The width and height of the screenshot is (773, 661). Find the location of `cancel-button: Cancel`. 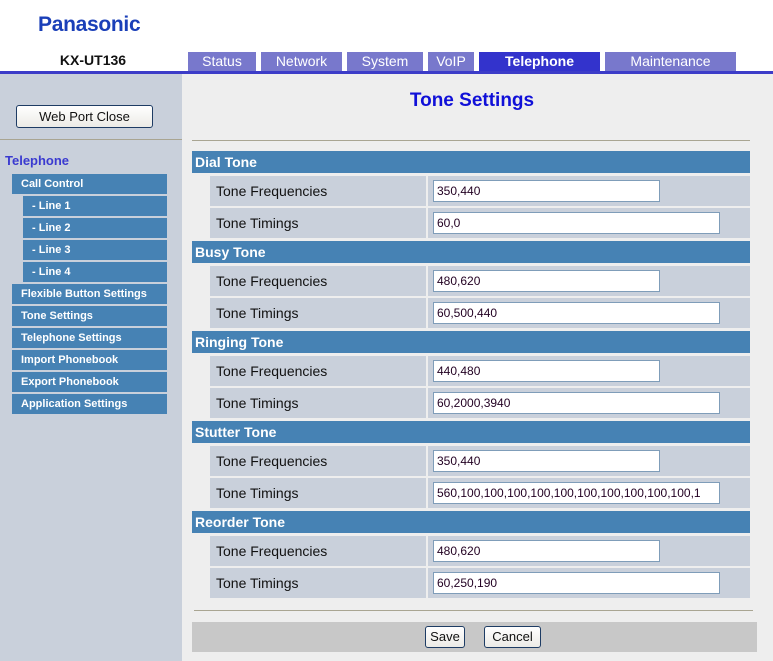

cancel-button: Cancel is located at coordinates (512, 637).